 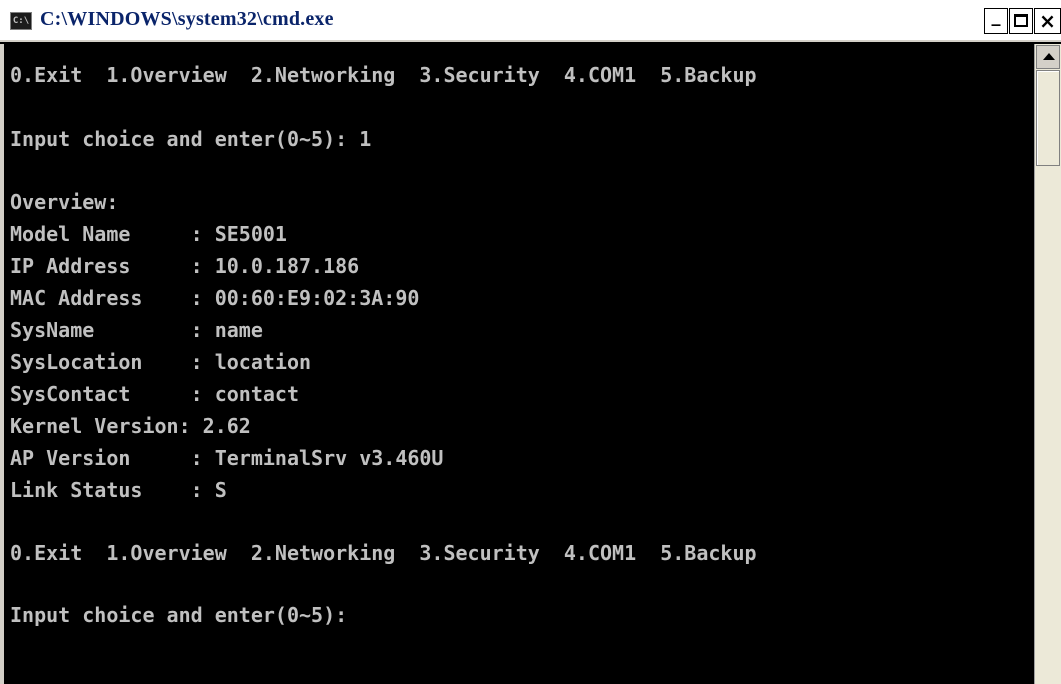 What do you see at coordinates (136, 330) in the screenshot?
I see `info-line-sysname: SysName : name` at bounding box center [136, 330].